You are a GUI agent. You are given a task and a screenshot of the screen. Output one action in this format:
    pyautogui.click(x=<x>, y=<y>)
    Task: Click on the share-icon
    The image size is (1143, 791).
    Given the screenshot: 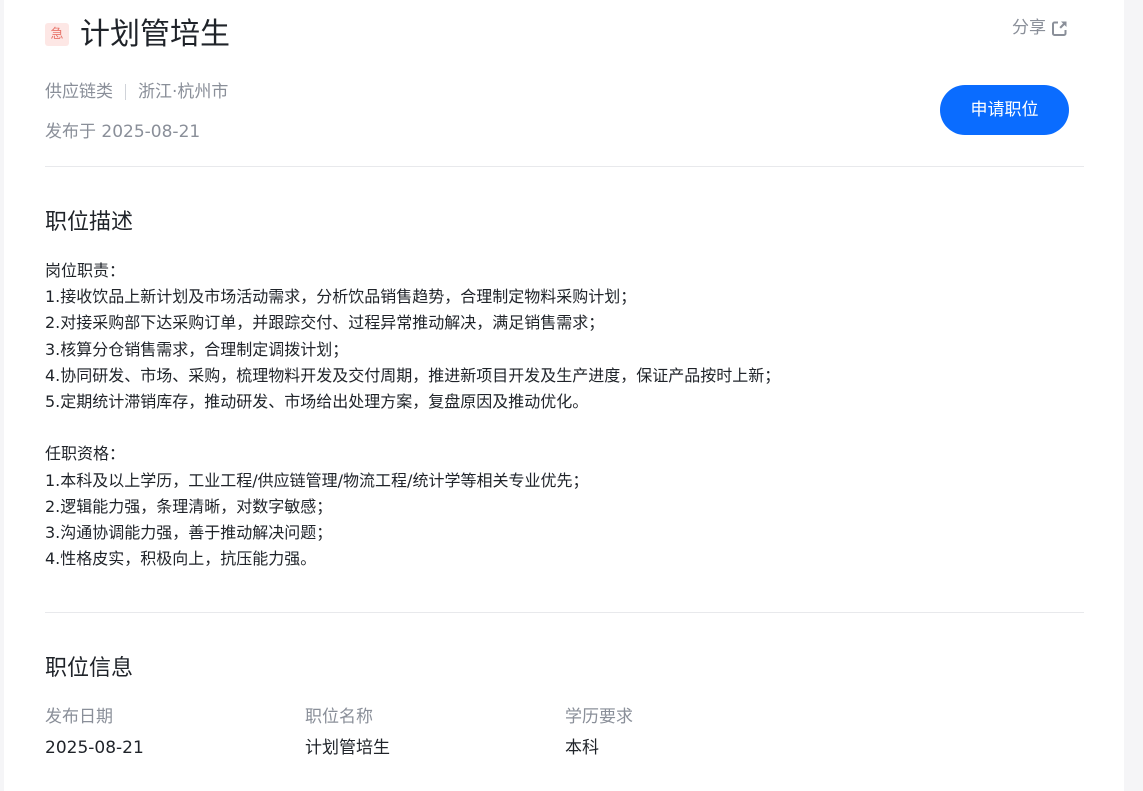 What is the action you would take?
    pyautogui.click(x=1059, y=28)
    